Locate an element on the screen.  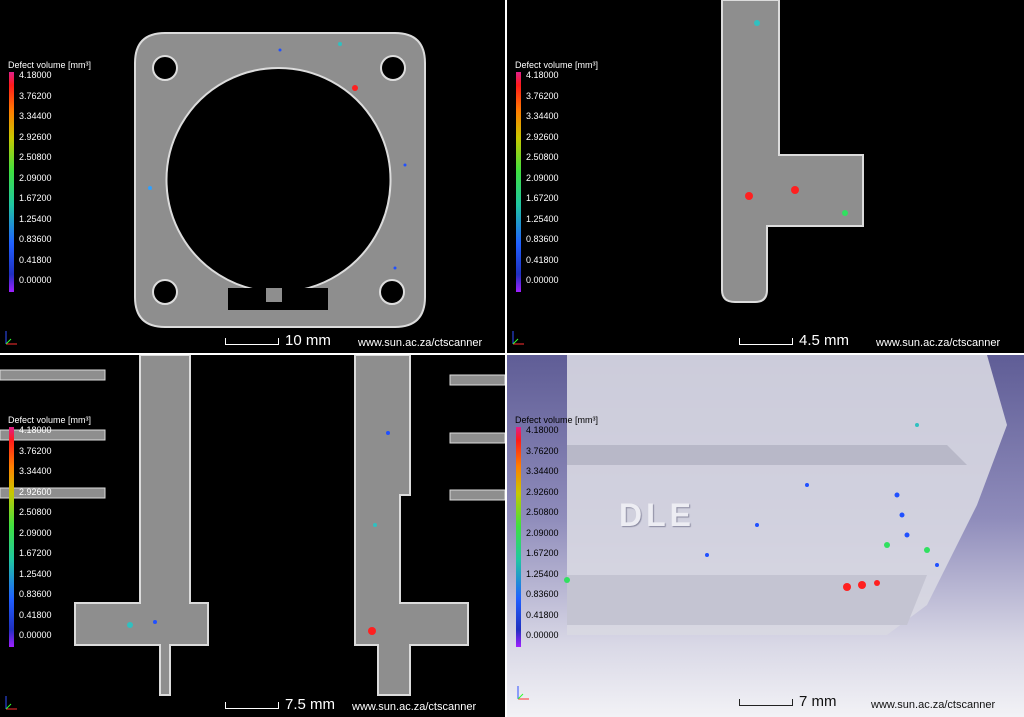
scale-bar: 7 mm is located at coordinates (788, 701).